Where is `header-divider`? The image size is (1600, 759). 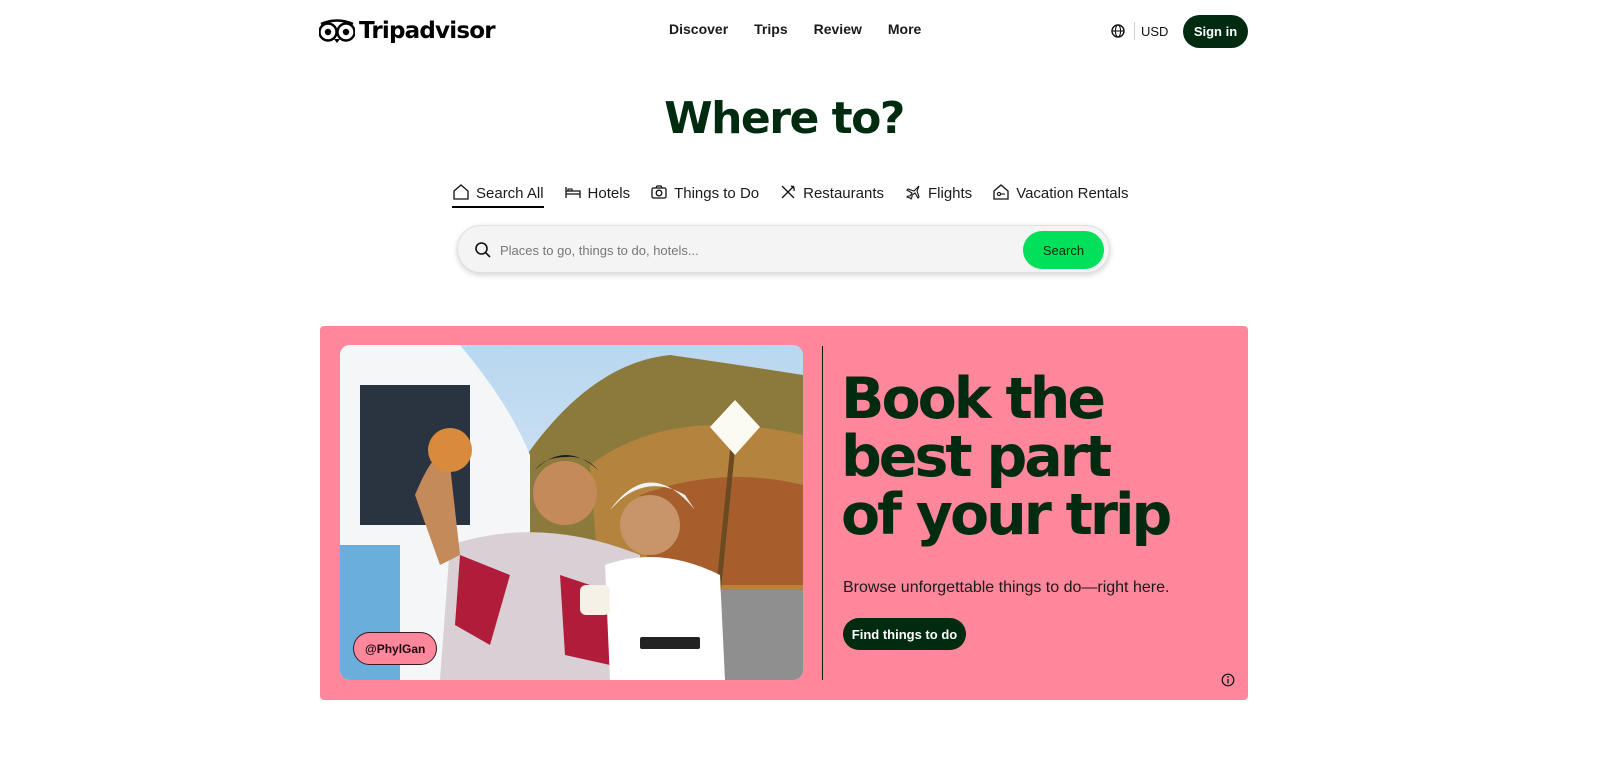 header-divider is located at coordinates (1134, 31).